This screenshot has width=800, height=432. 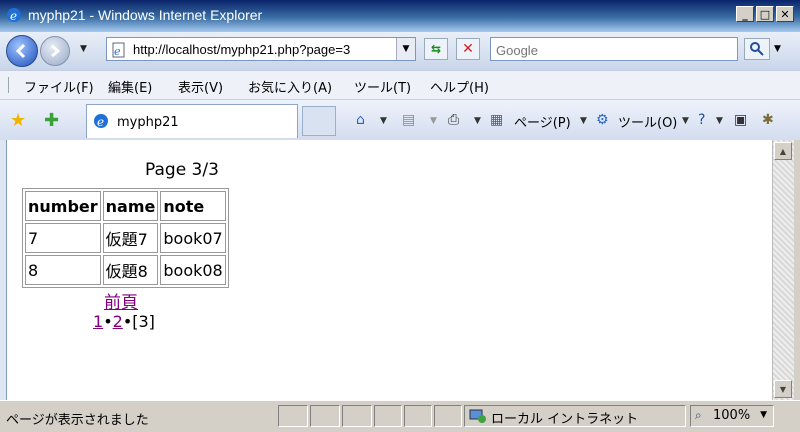 I want to click on scroll-down-button: ▼, so click(x=783, y=389).